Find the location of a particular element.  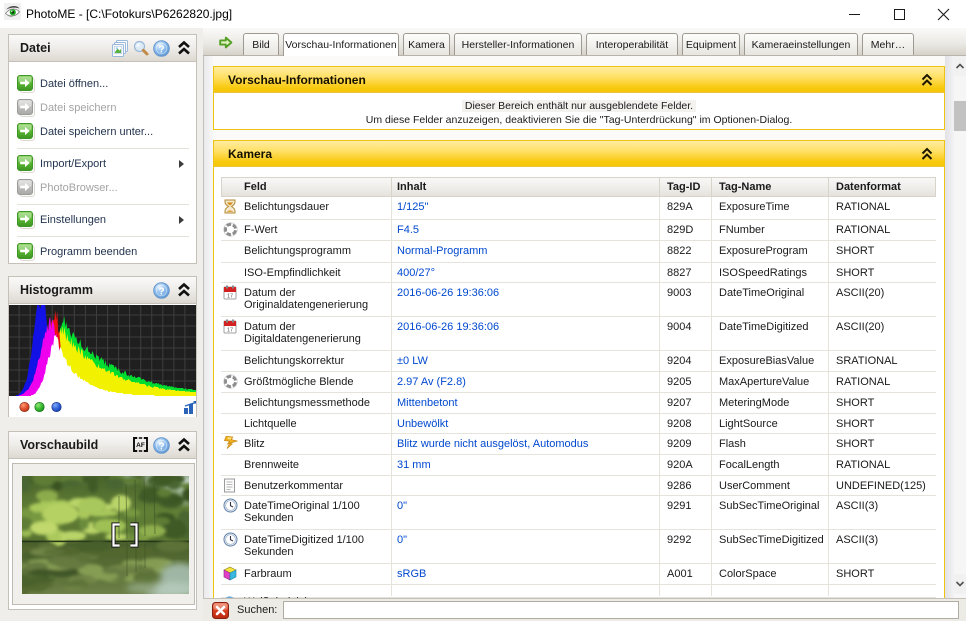

svg-text: AF is located at coordinates (140, 445).